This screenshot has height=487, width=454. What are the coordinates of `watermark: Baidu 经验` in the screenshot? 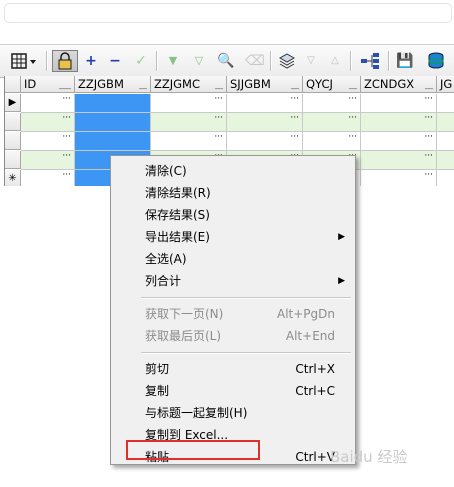 It's located at (369, 457).